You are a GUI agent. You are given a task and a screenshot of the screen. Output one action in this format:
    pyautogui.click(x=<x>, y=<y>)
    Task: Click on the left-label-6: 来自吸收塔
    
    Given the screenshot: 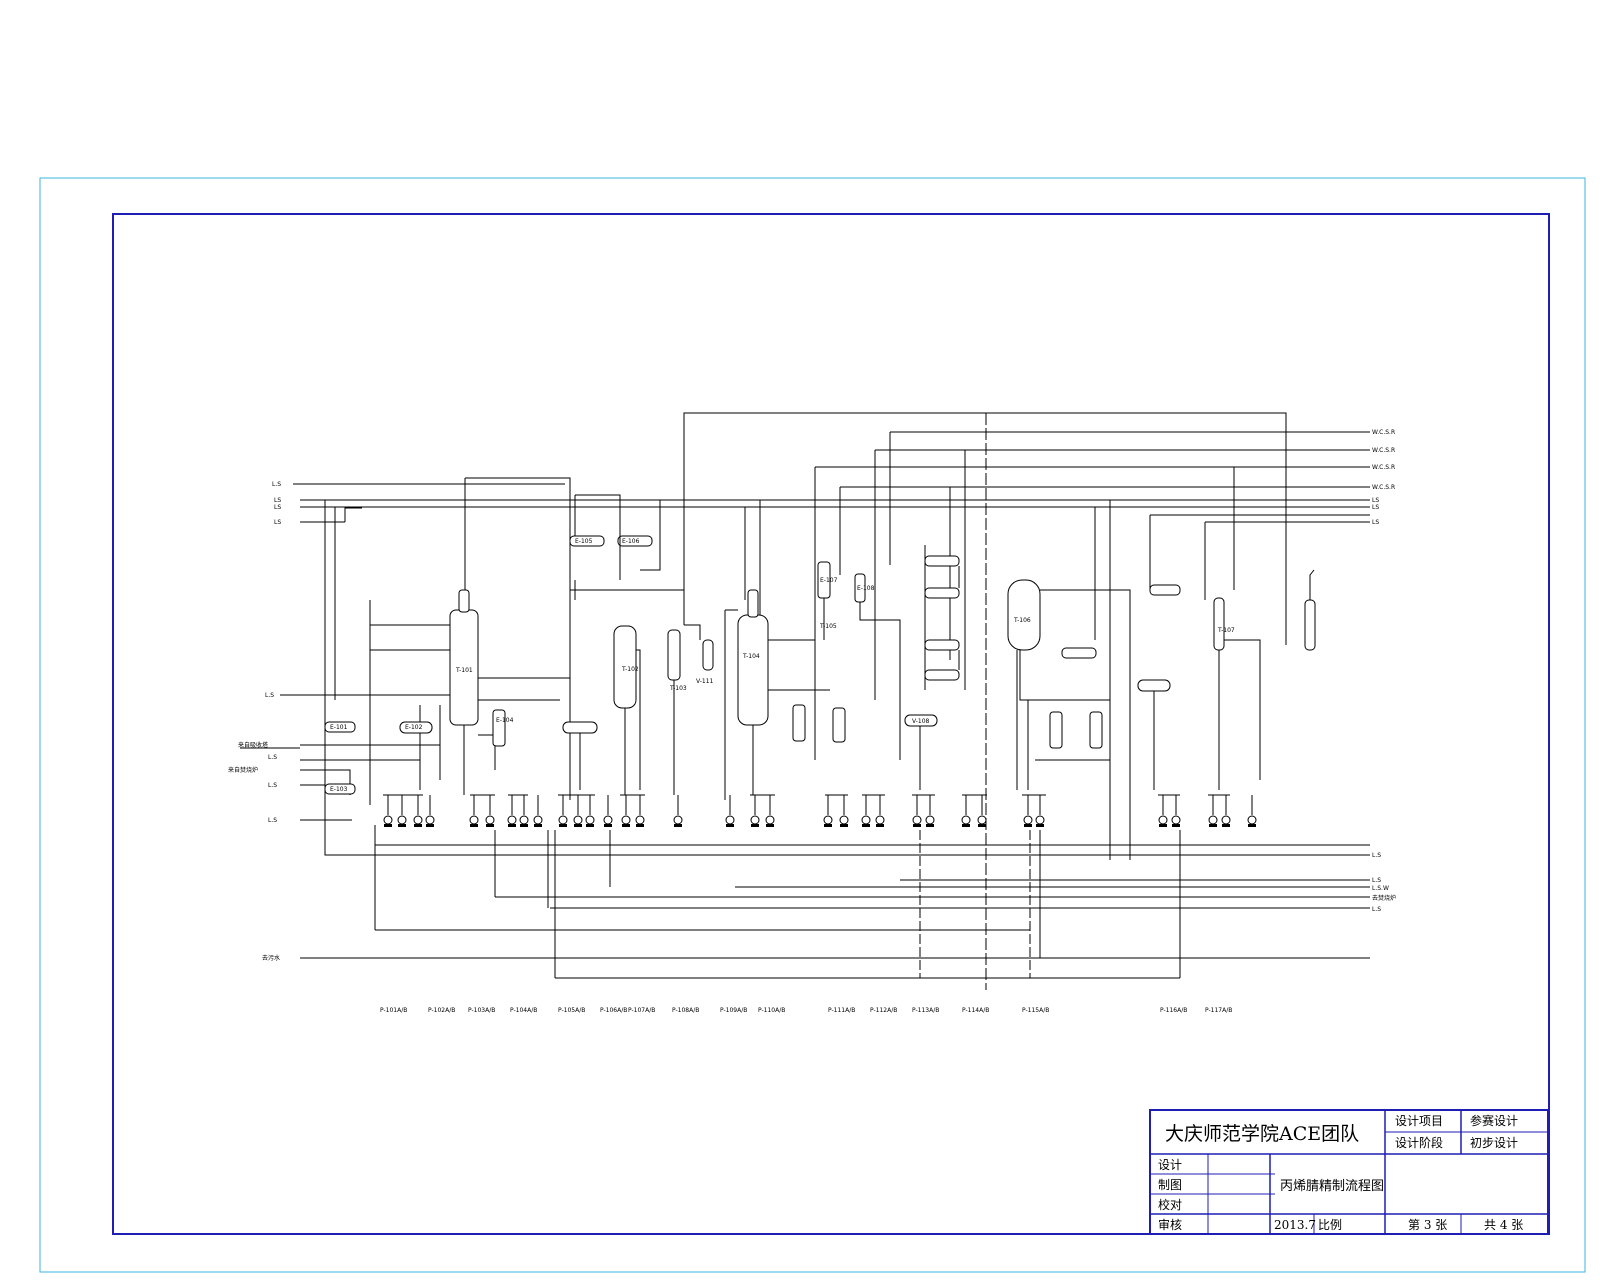 What is the action you would take?
    pyautogui.click(x=253, y=745)
    